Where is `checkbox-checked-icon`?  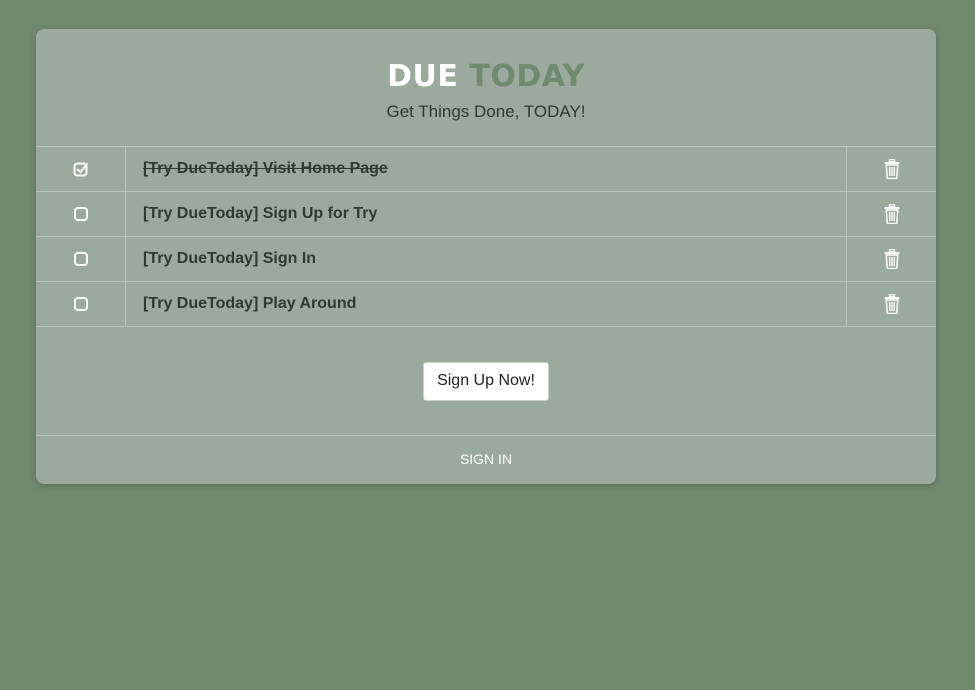 checkbox-checked-icon is located at coordinates (80, 169).